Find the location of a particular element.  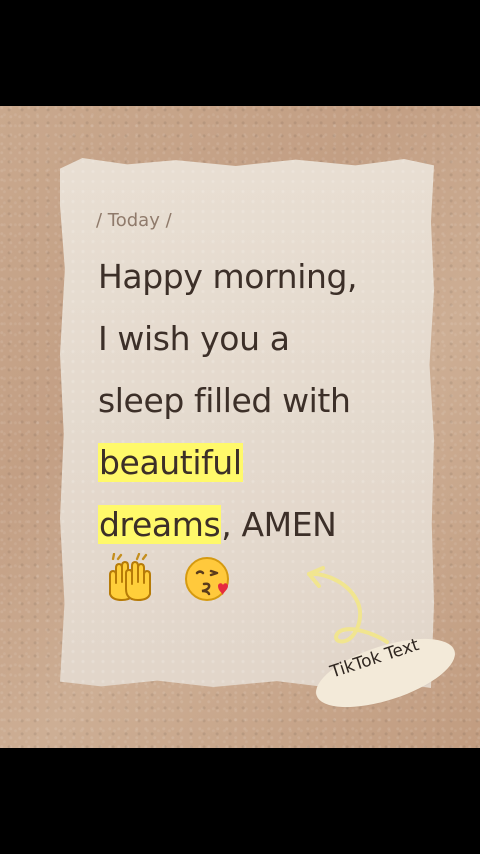

kissing-face-with-heart-icon is located at coordinates (207, 579).